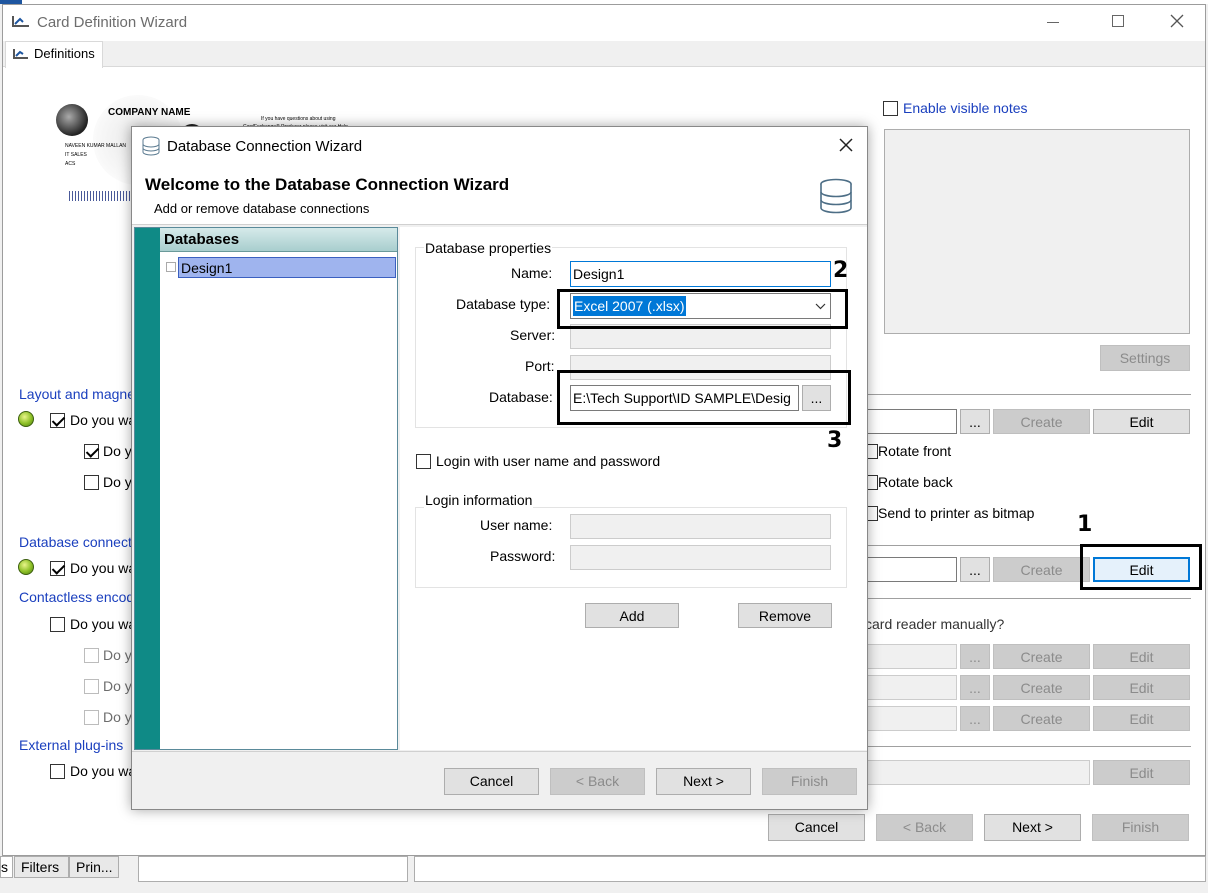 This screenshot has width=1208, height=893. Describe the element at coordinates (423, 461) in the screenshot. I see `login-checkbox` at that location.